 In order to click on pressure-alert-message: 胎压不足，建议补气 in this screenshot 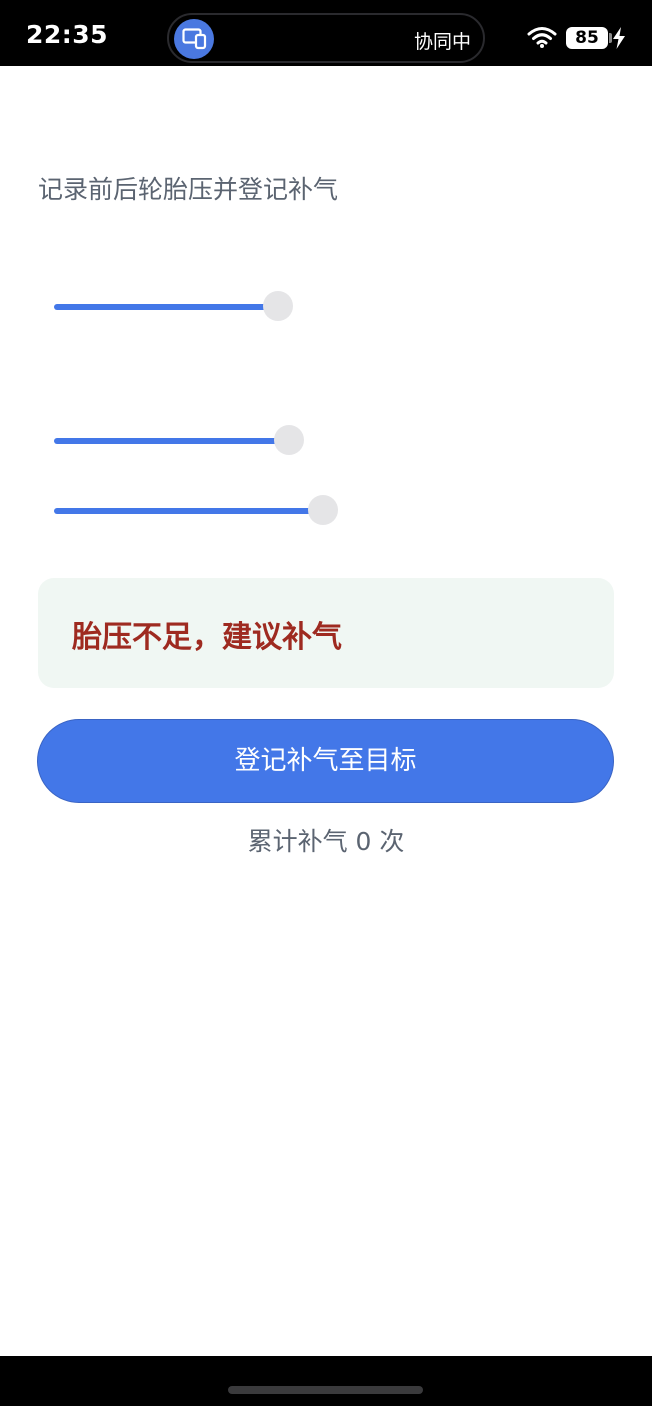, I will do `click(207, 637)`.